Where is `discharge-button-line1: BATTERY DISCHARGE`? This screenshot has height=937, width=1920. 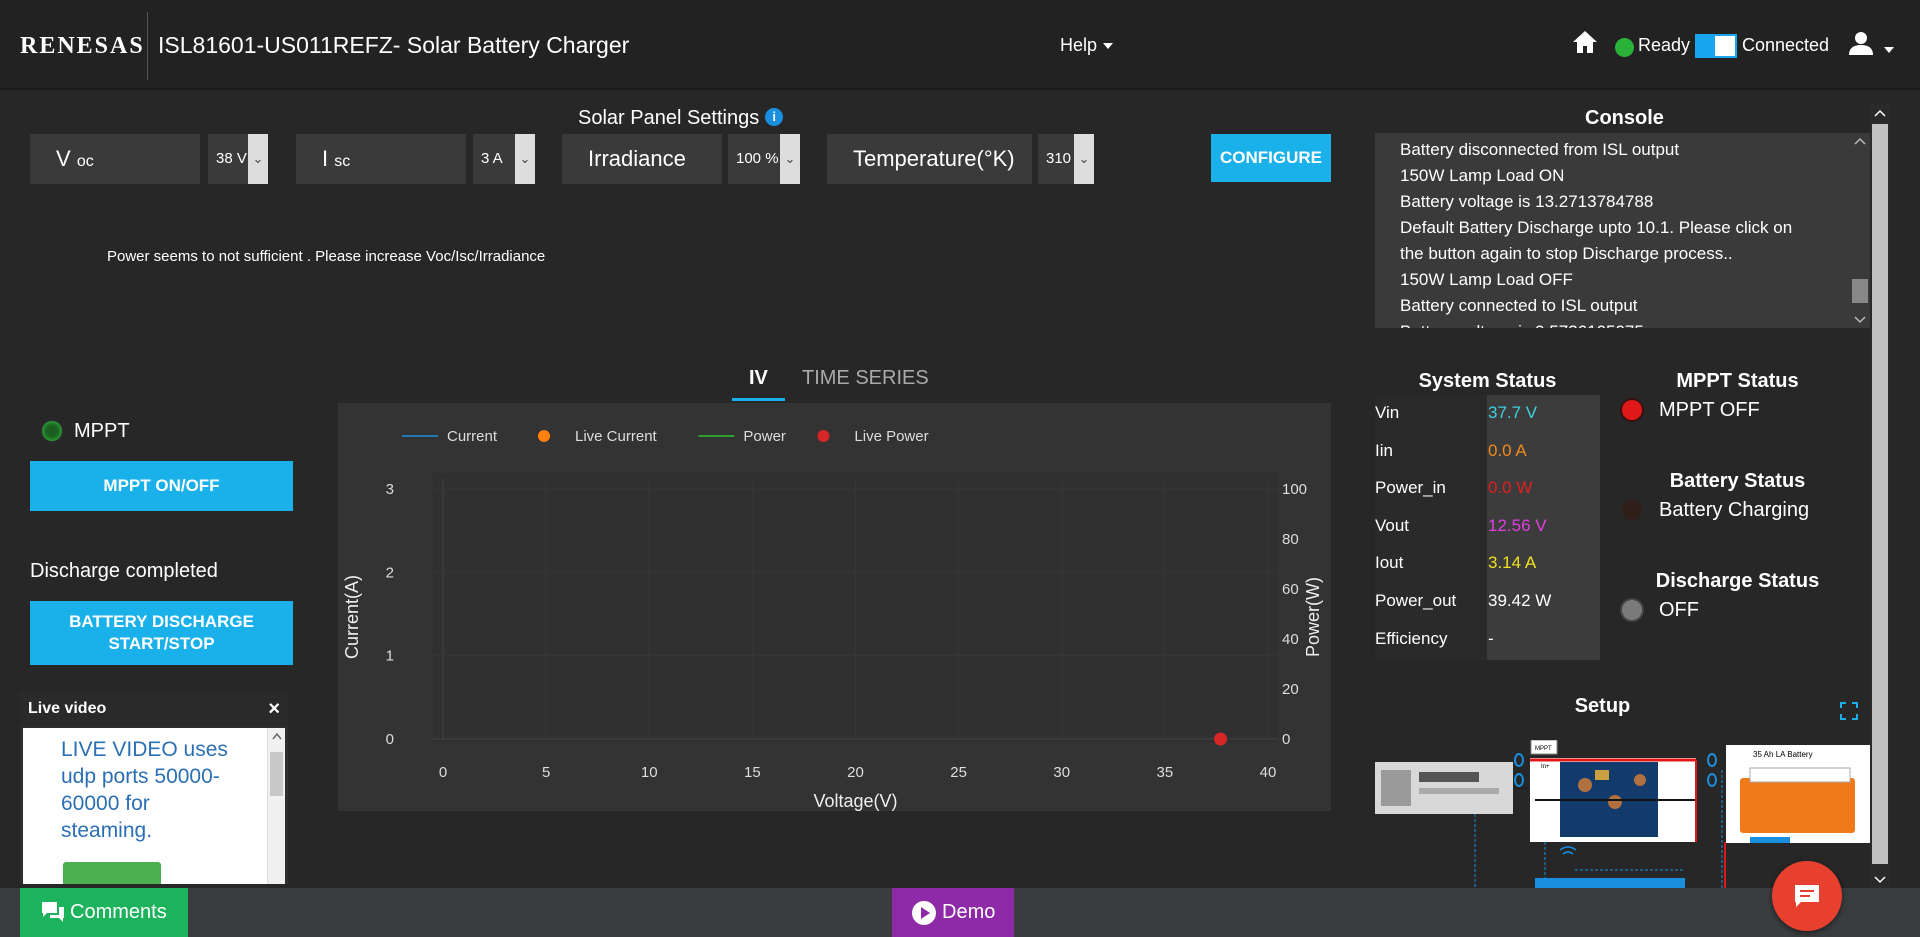
discharge-button-line1: BATTERY DISCHARGE is located at coordinates (161, 621).